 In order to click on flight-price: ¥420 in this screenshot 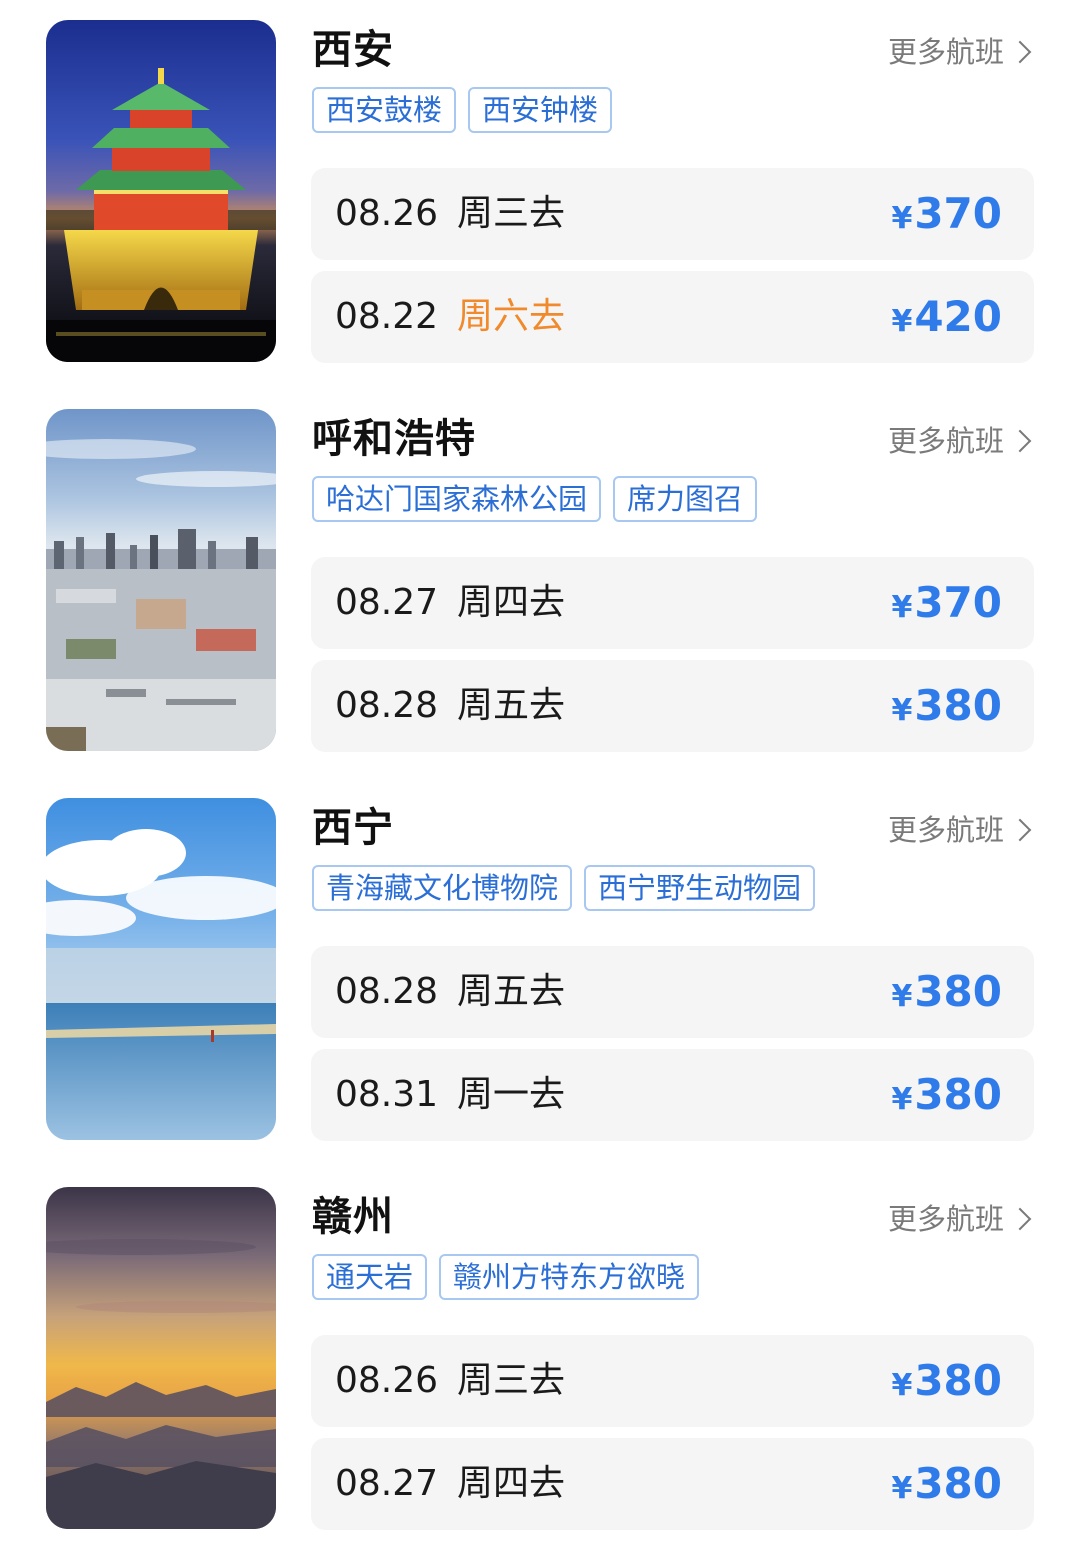, I will do `click(946, 319)`.